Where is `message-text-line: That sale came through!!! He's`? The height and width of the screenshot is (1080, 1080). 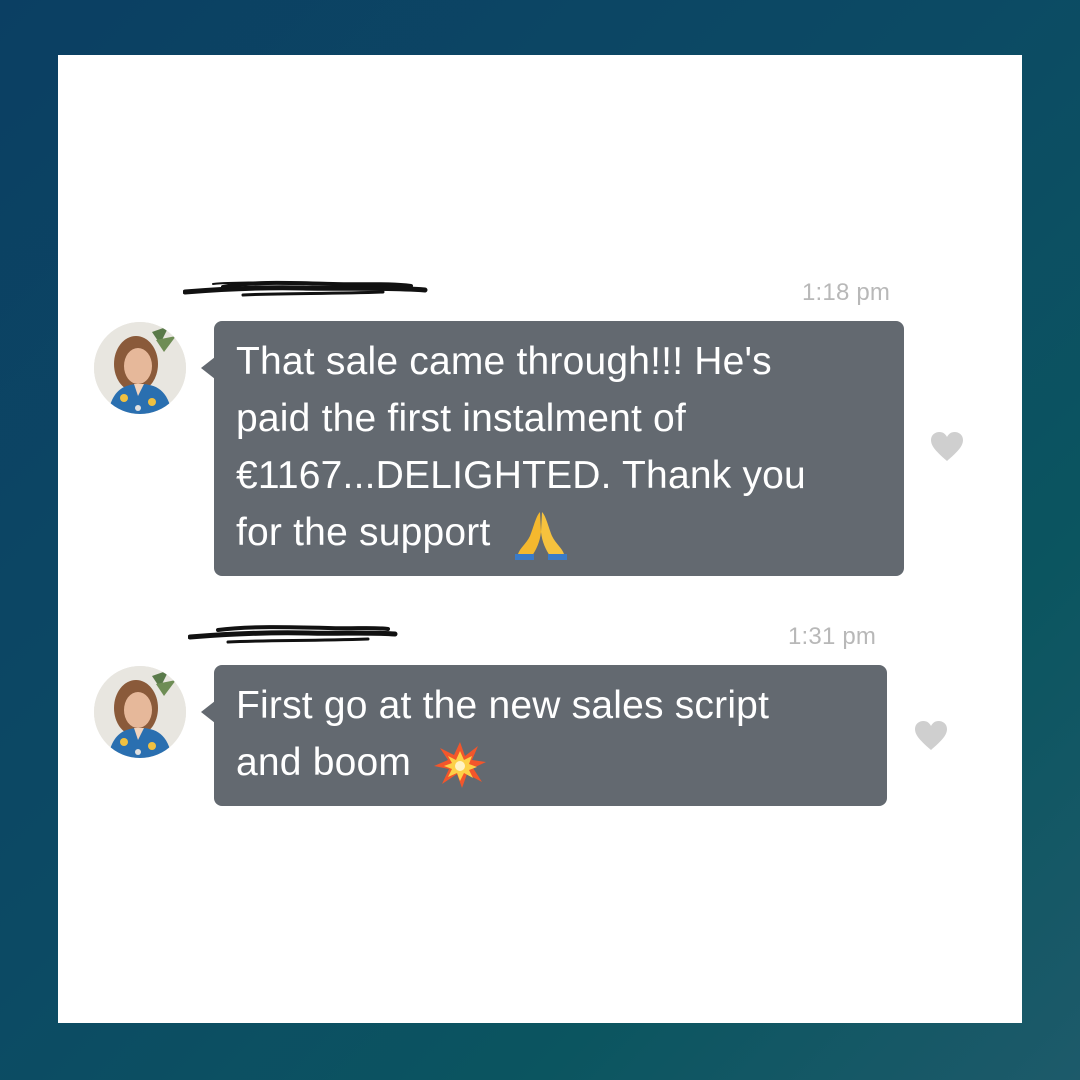
message-text-line: That sale came through!!! He's is located at coordinates (504, 361).